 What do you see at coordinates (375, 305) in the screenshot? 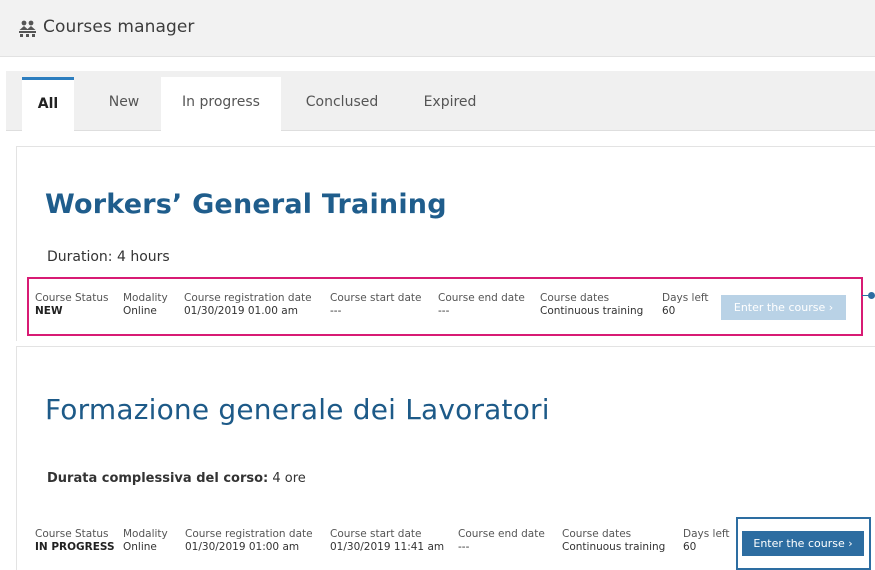
I see `start-date: Course start date ---` at bounding box center [375, 305].